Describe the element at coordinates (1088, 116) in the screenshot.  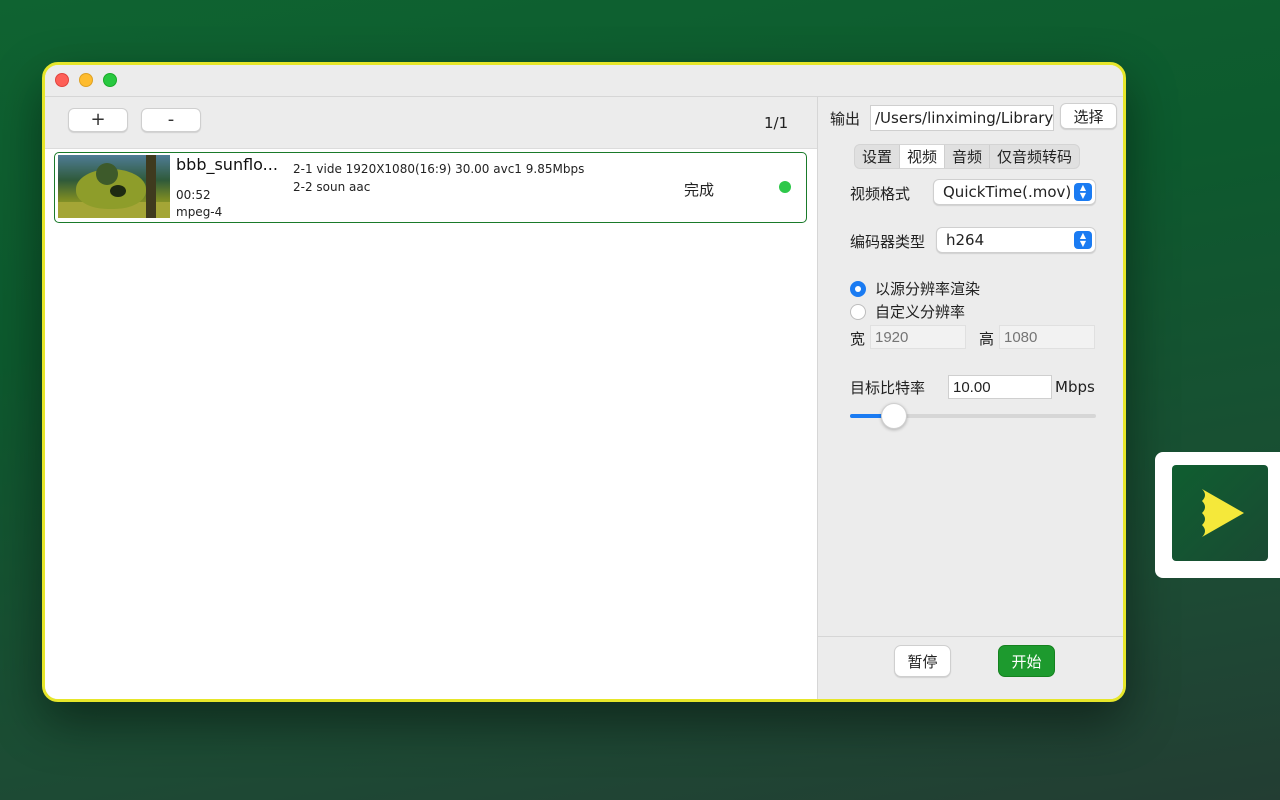
I see `choose-output-button: 选择` at that location.